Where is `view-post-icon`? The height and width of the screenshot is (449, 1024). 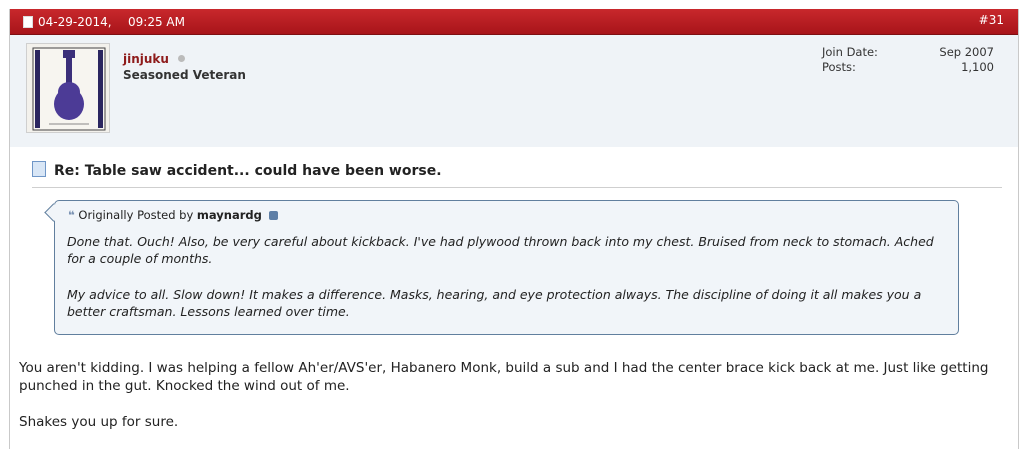 view-post-icon is located at coordinates (273, 215).